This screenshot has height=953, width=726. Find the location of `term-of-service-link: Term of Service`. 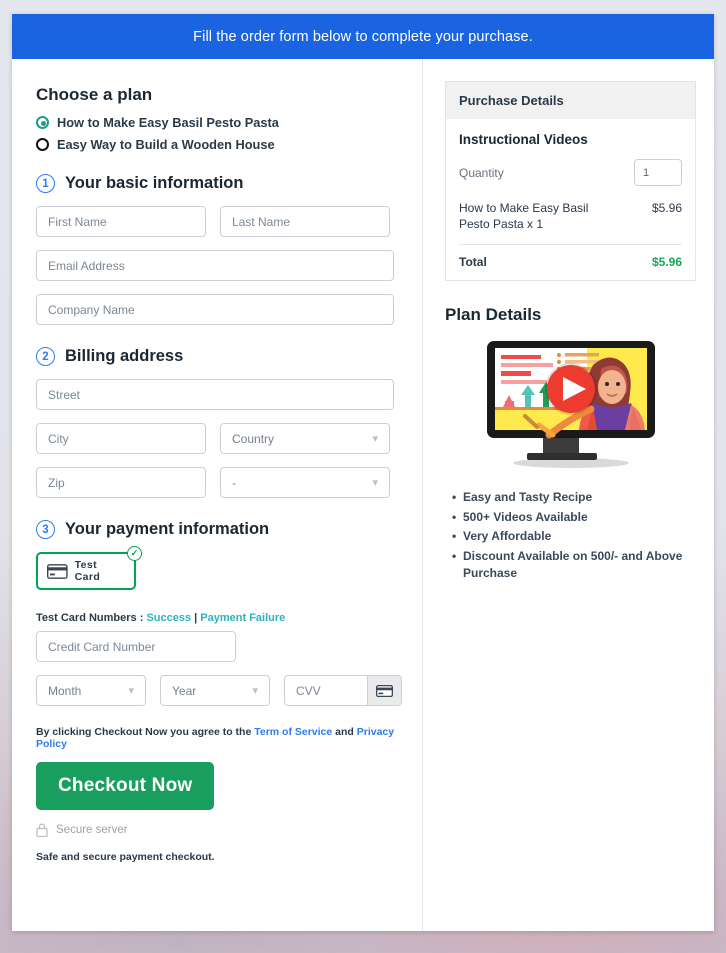

term-of-service-link: Term of Service is located at coordinates (293, 732).